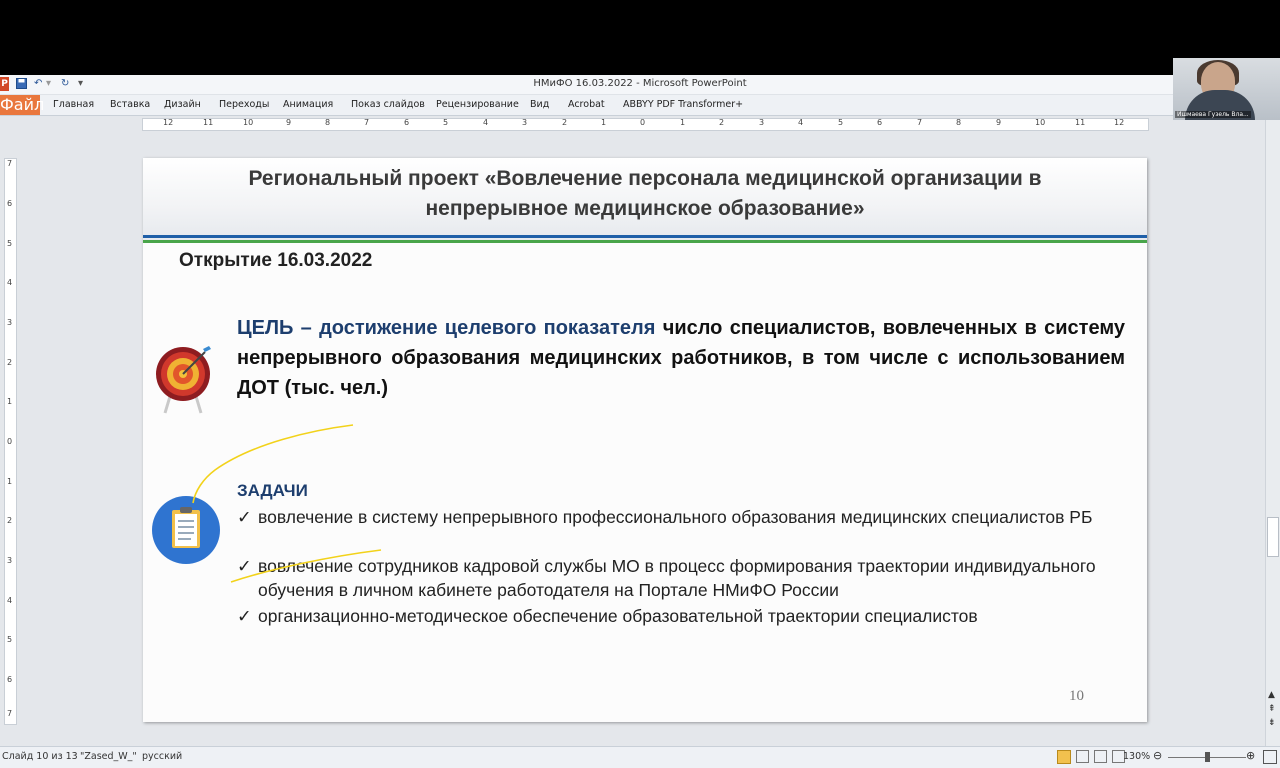 This screenshot has width=1280, height=768. What do you see at coordinates (1064, 757) in the screenshot?
I see `normal-view-icon` at bounding box center [1064, 757].